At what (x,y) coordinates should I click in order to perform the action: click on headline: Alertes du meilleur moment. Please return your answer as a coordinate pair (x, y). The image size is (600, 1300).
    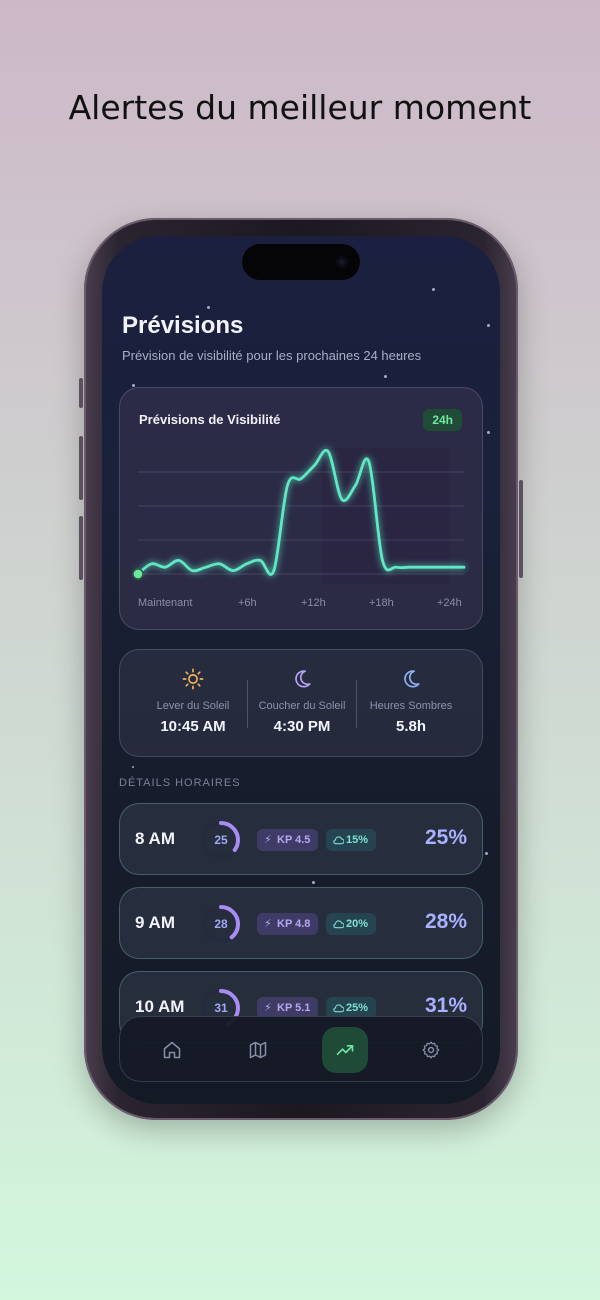
    Looking at the image, I should click on (300, 107).